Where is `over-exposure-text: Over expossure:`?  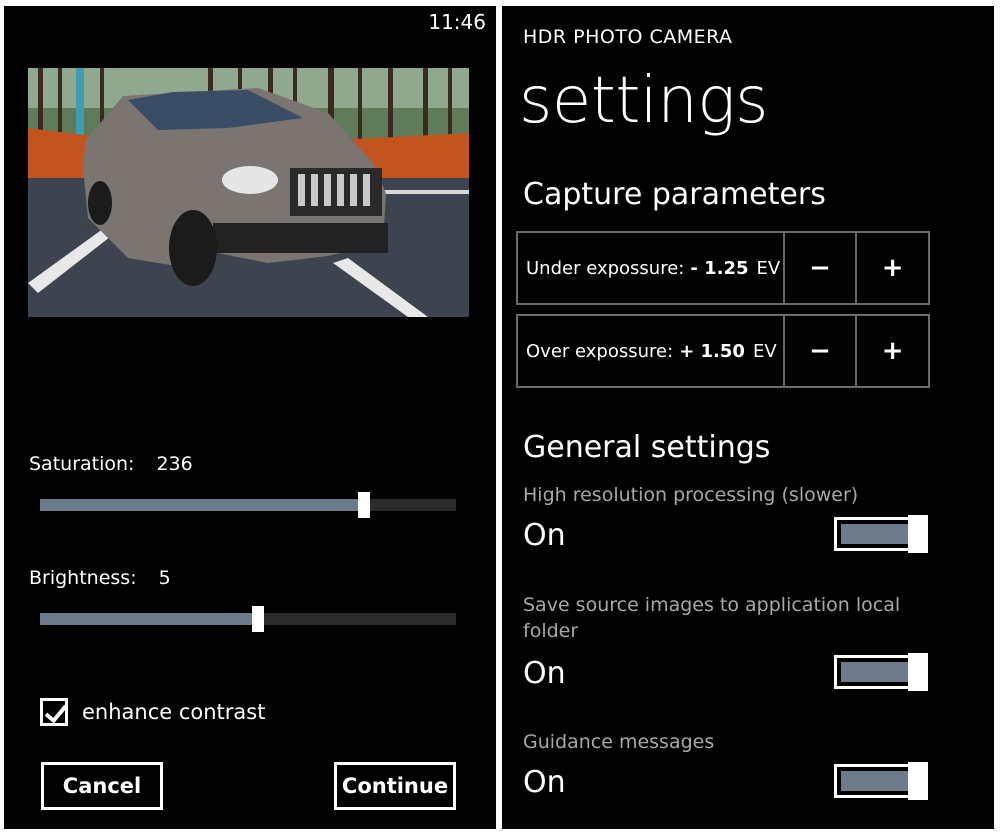 over-exposure-text: Over expossure: is located at coordinates (600, 351).